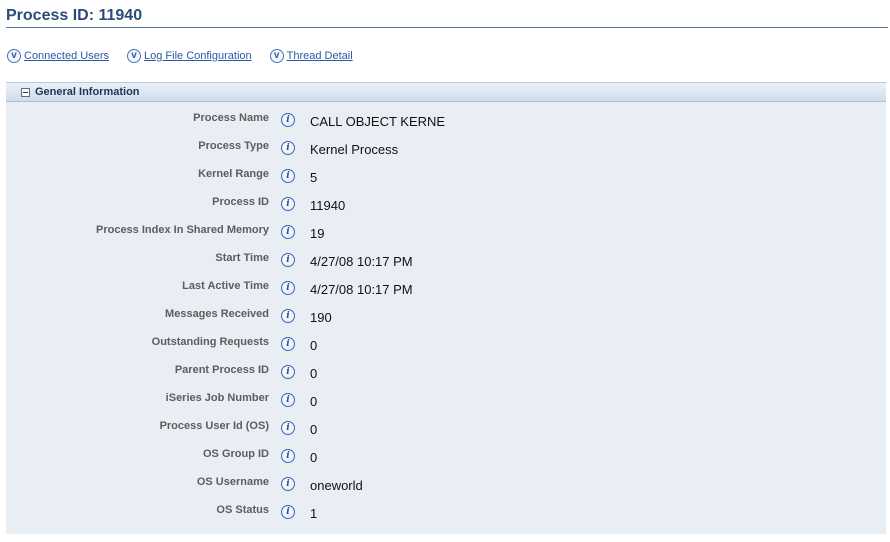 This screenshot has height=542, width=890. Describe the element at coordinates (236, 454) in the screenshot. I see `field-label: OS Group ID` at that location.